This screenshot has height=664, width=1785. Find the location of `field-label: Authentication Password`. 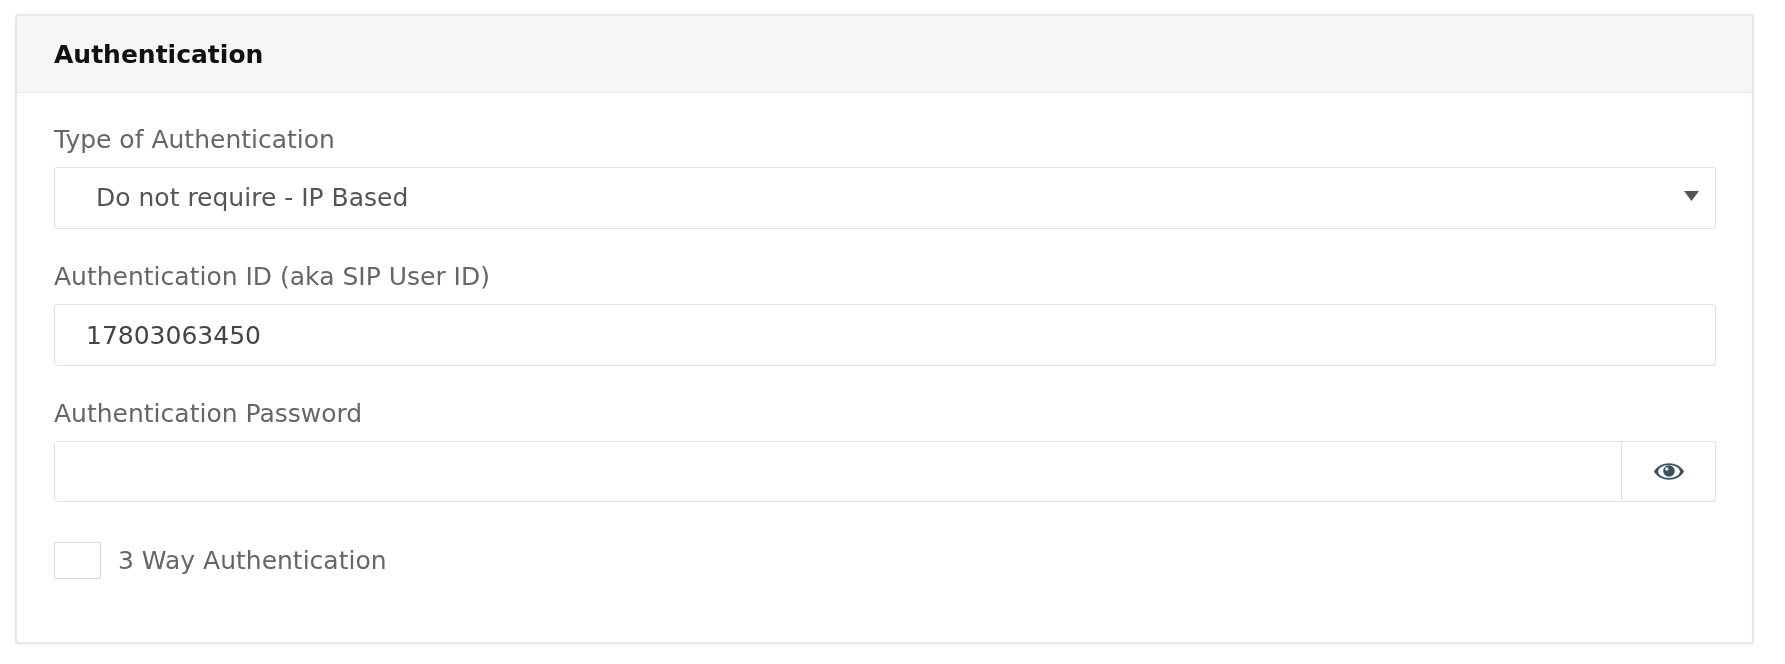

field-label: Authentication Password is located at coordinates (208, 413).